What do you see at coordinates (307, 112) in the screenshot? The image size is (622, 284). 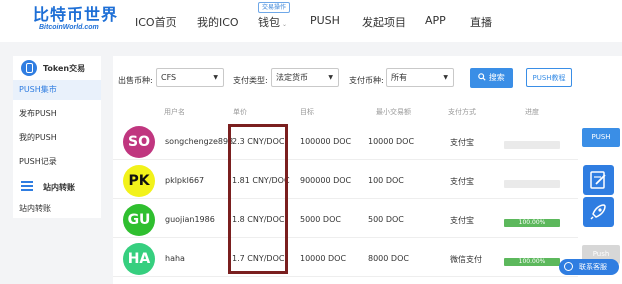 I see `col-target: 目标` at bounding box center [307, 112].